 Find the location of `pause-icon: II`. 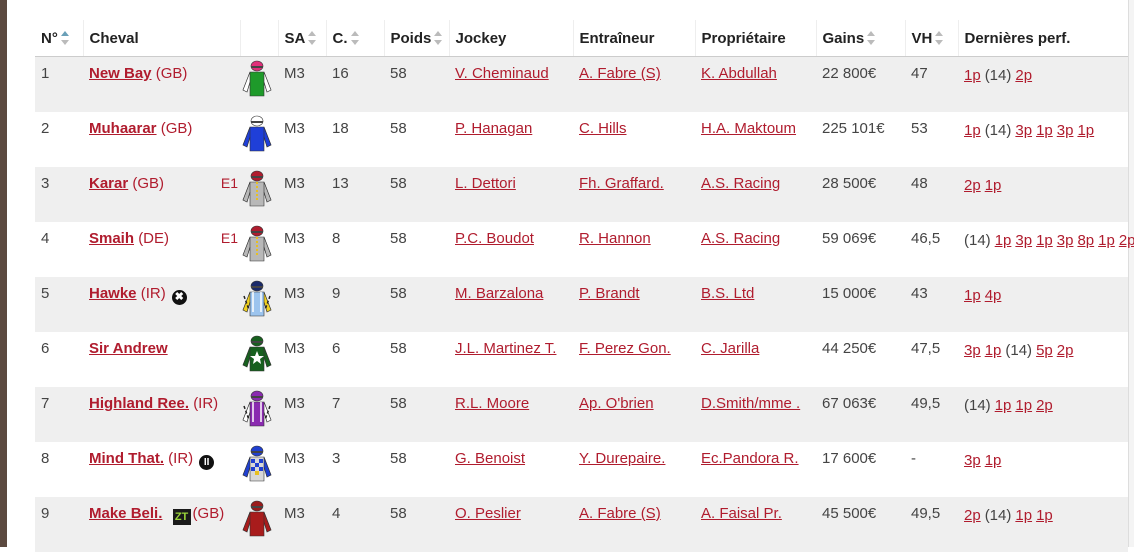

pause-icon: II is located at coordinates (207, 462).